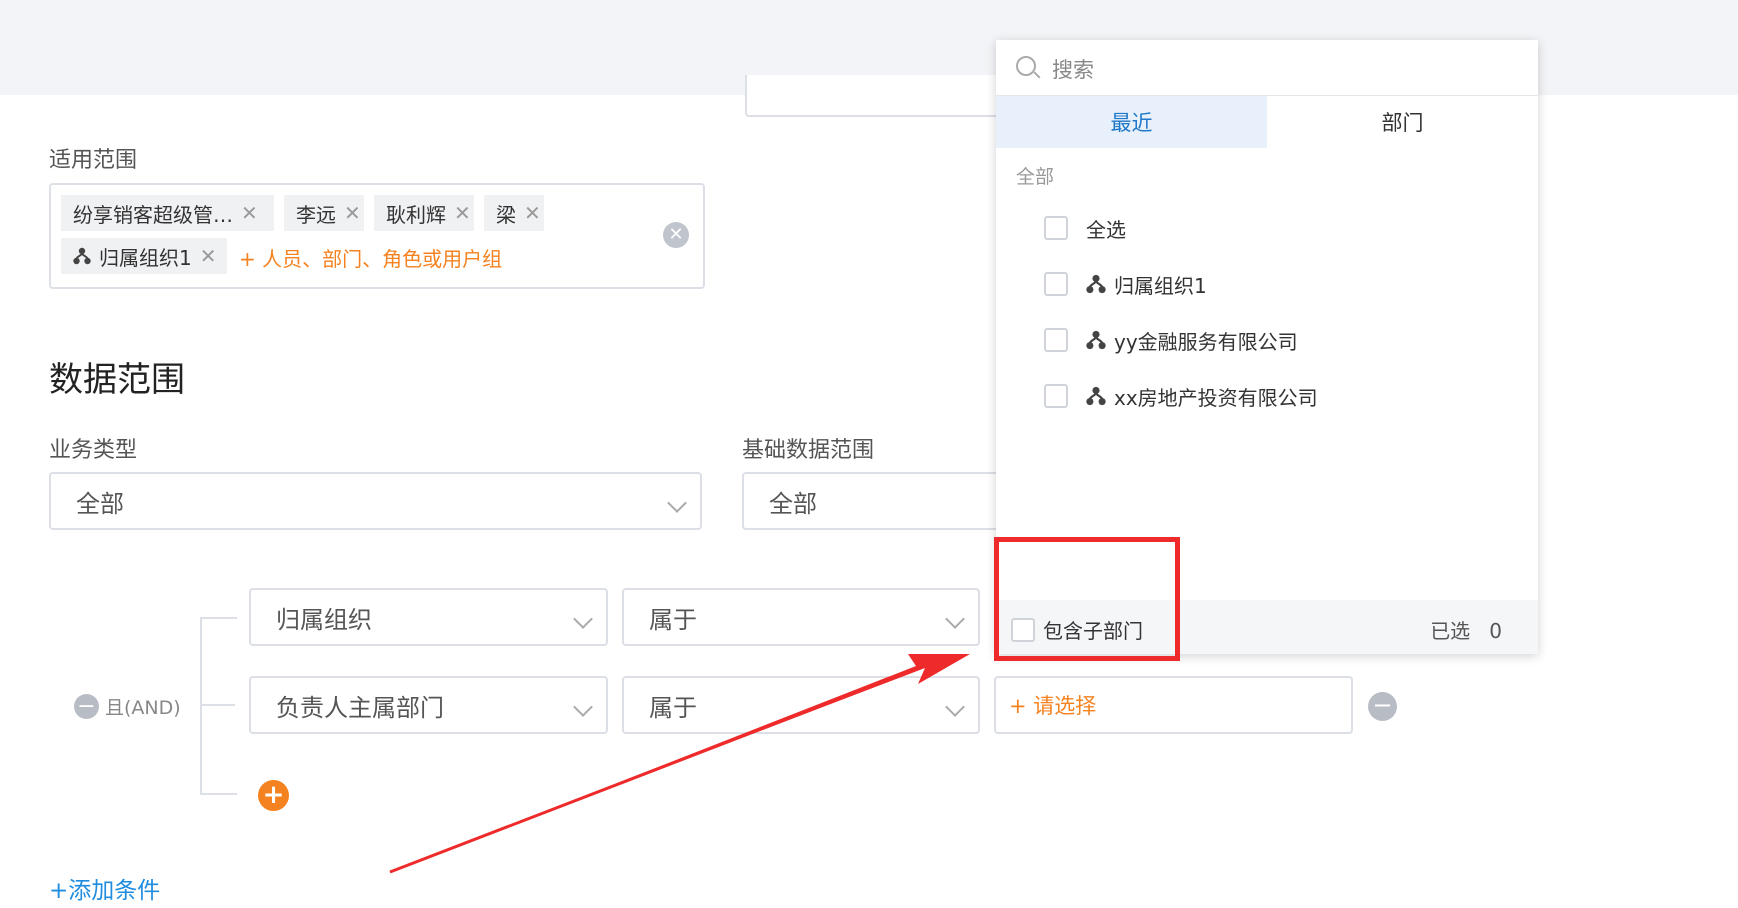 The height and width of the screenshot is (908, 1738). I want to click on annotation-arrow, so click(679, 764).